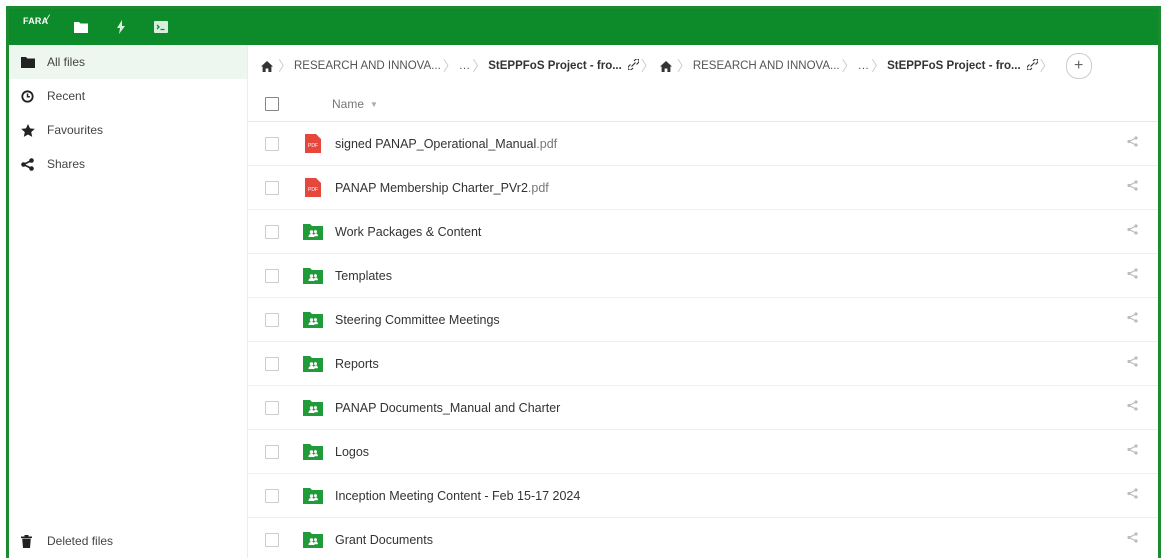 The height and width of the screenshot is (558, 1164). I want to click on sidebar-item-deleted-files: Deleted files, so click(128, 541).